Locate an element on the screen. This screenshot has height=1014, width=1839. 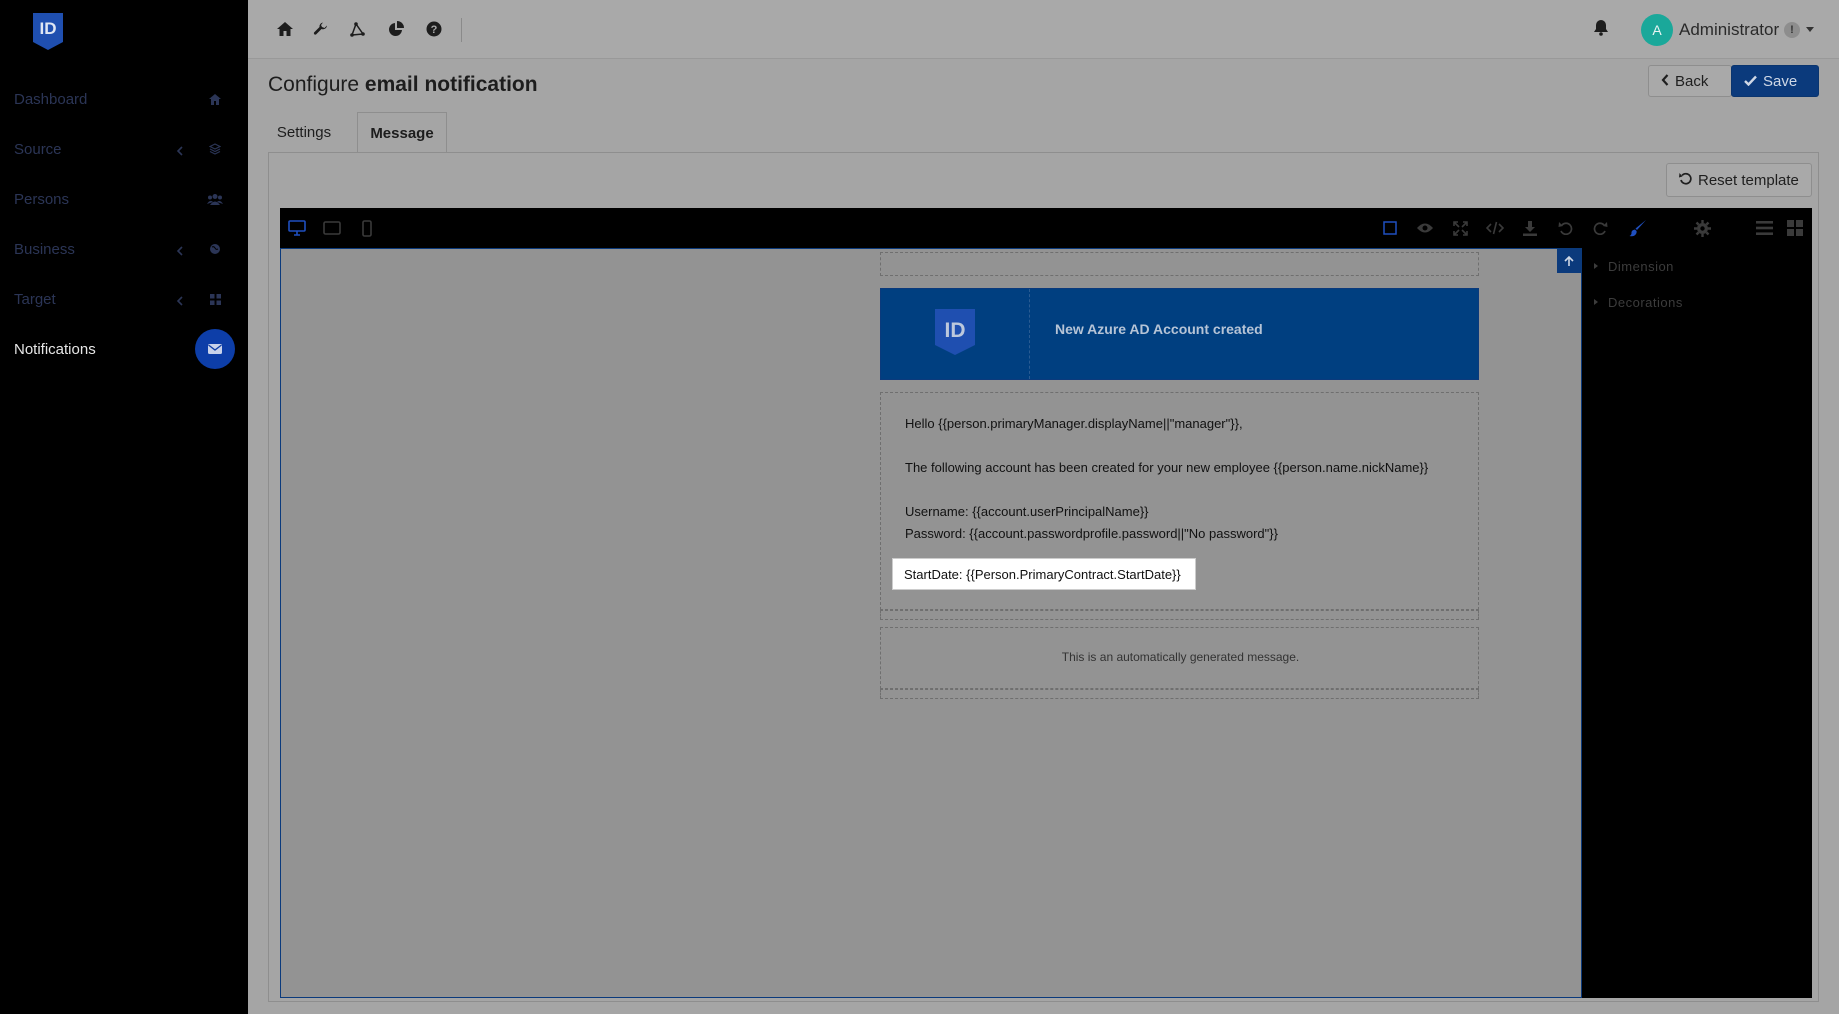
style-section-decorations: Decorations is located at coordinates (1638, 302).